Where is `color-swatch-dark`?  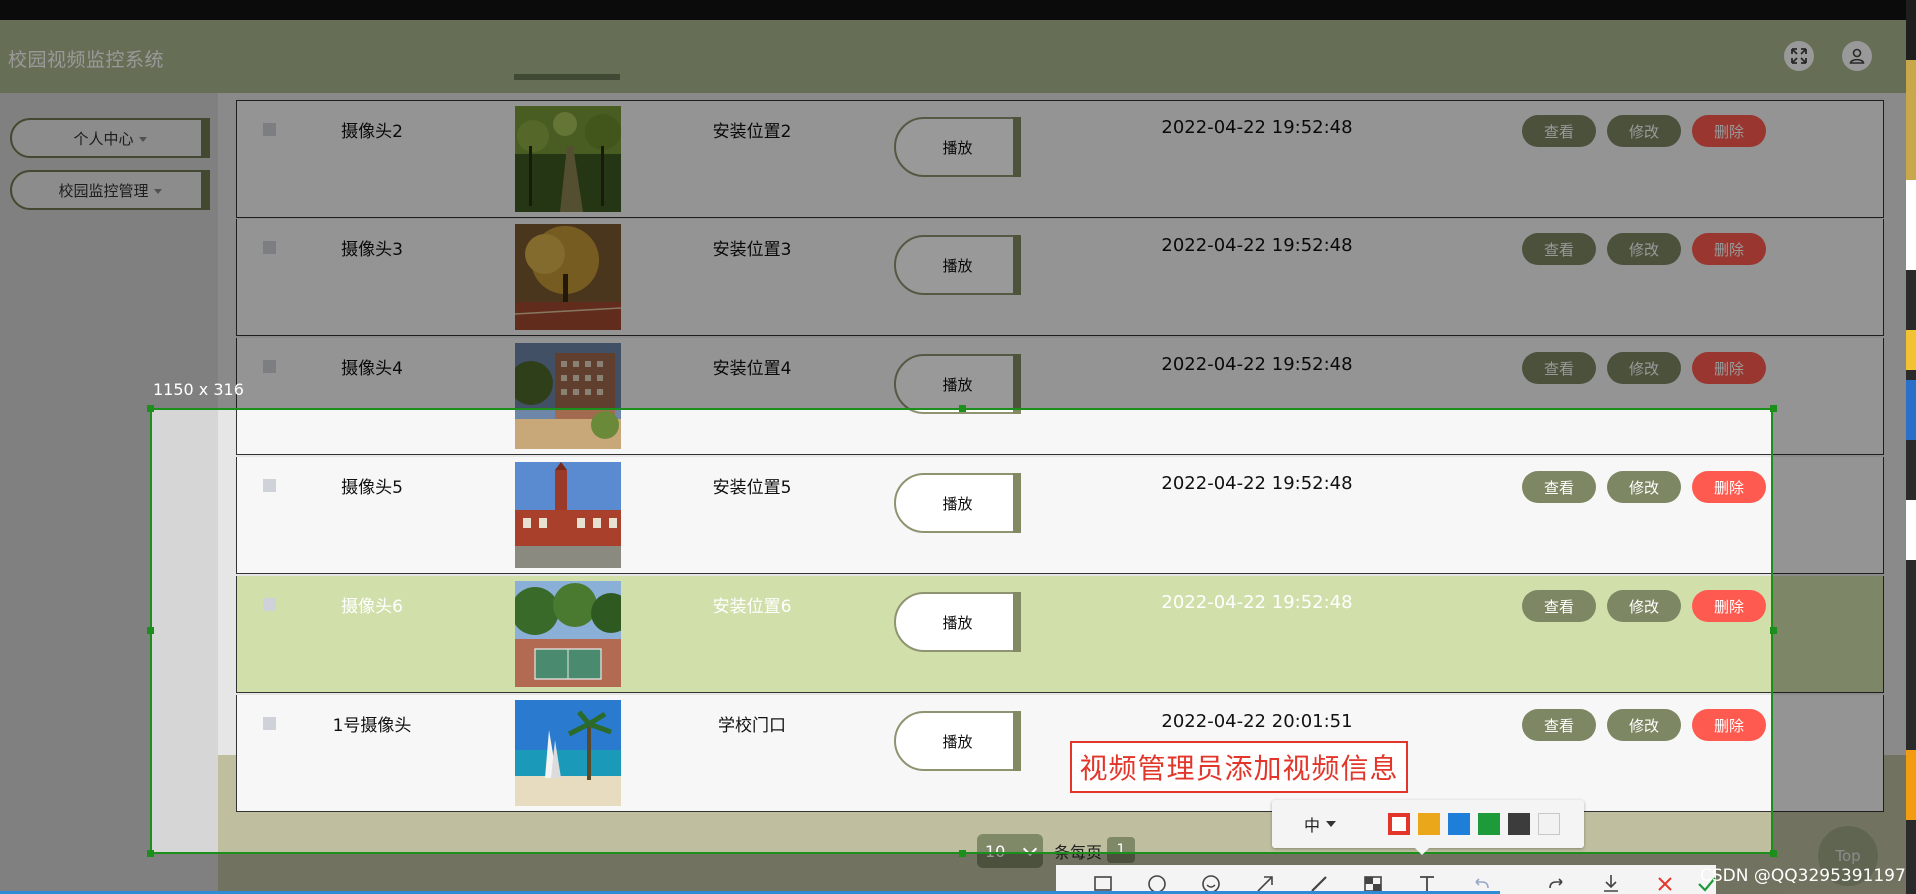
color-swatch-dark is located at coordinates (1519, 824).